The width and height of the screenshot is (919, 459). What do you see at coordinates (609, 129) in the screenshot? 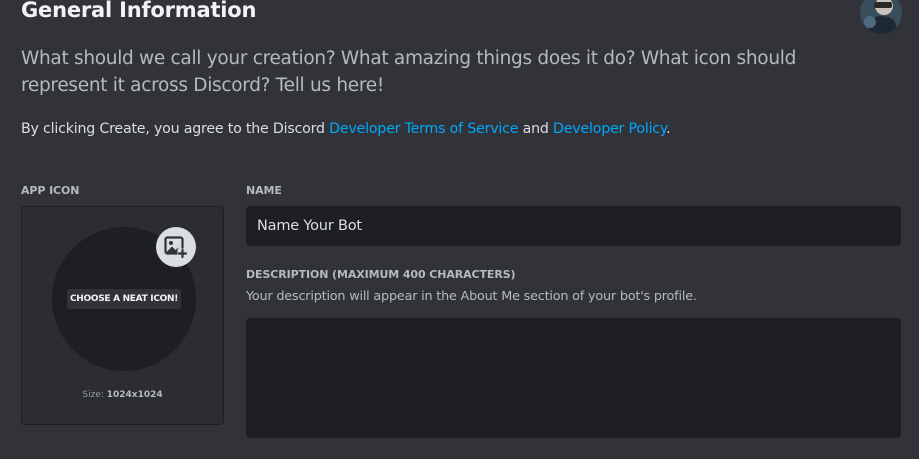
I see `developer-policy-link: Developer Policy` at bounding box center [609, 129].